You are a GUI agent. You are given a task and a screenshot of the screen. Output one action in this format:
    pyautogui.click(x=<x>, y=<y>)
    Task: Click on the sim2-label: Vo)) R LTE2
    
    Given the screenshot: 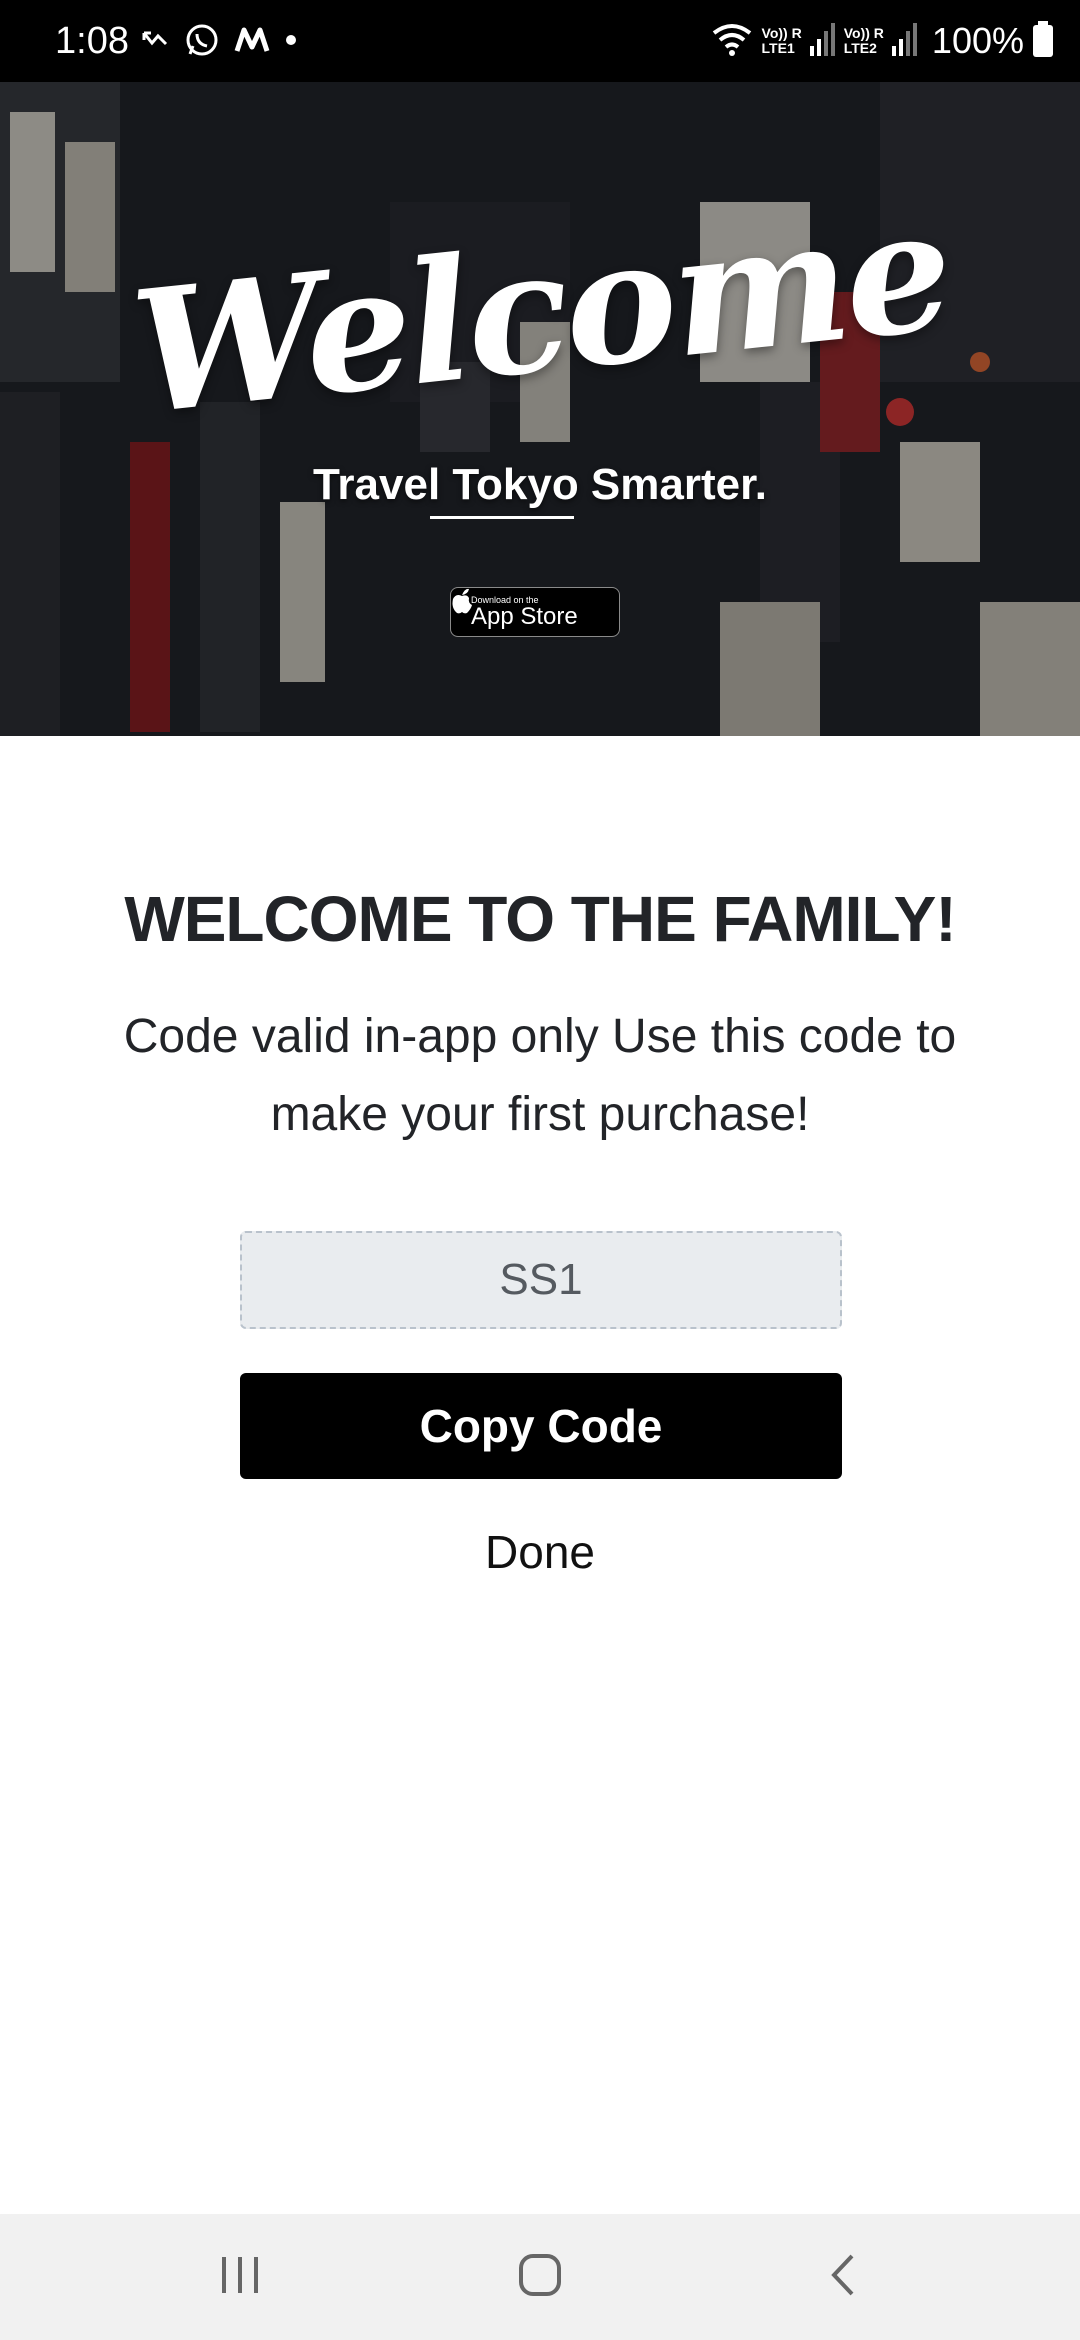 What is the action you would take?
    pyautogui.click(x=863, y=40)
    